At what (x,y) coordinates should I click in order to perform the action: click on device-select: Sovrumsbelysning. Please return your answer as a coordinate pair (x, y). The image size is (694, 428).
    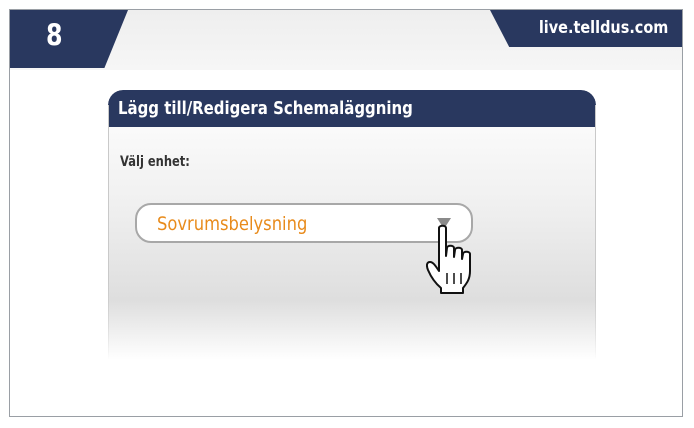
    Looking at the image, I should click on (304, 223).